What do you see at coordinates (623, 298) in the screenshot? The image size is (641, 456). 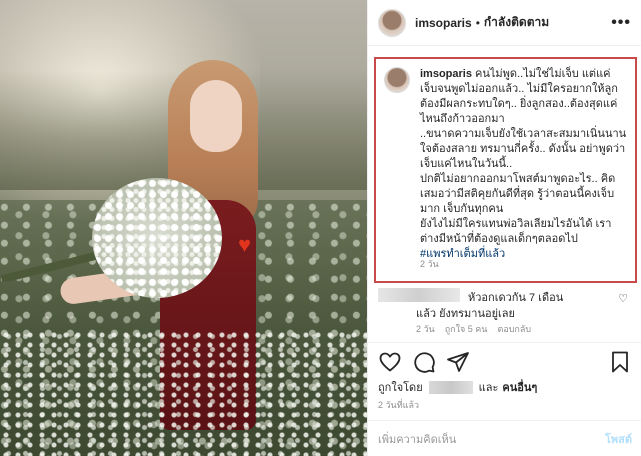 I see `comment-like-icon: ♡` at bounding box center [623, 298].